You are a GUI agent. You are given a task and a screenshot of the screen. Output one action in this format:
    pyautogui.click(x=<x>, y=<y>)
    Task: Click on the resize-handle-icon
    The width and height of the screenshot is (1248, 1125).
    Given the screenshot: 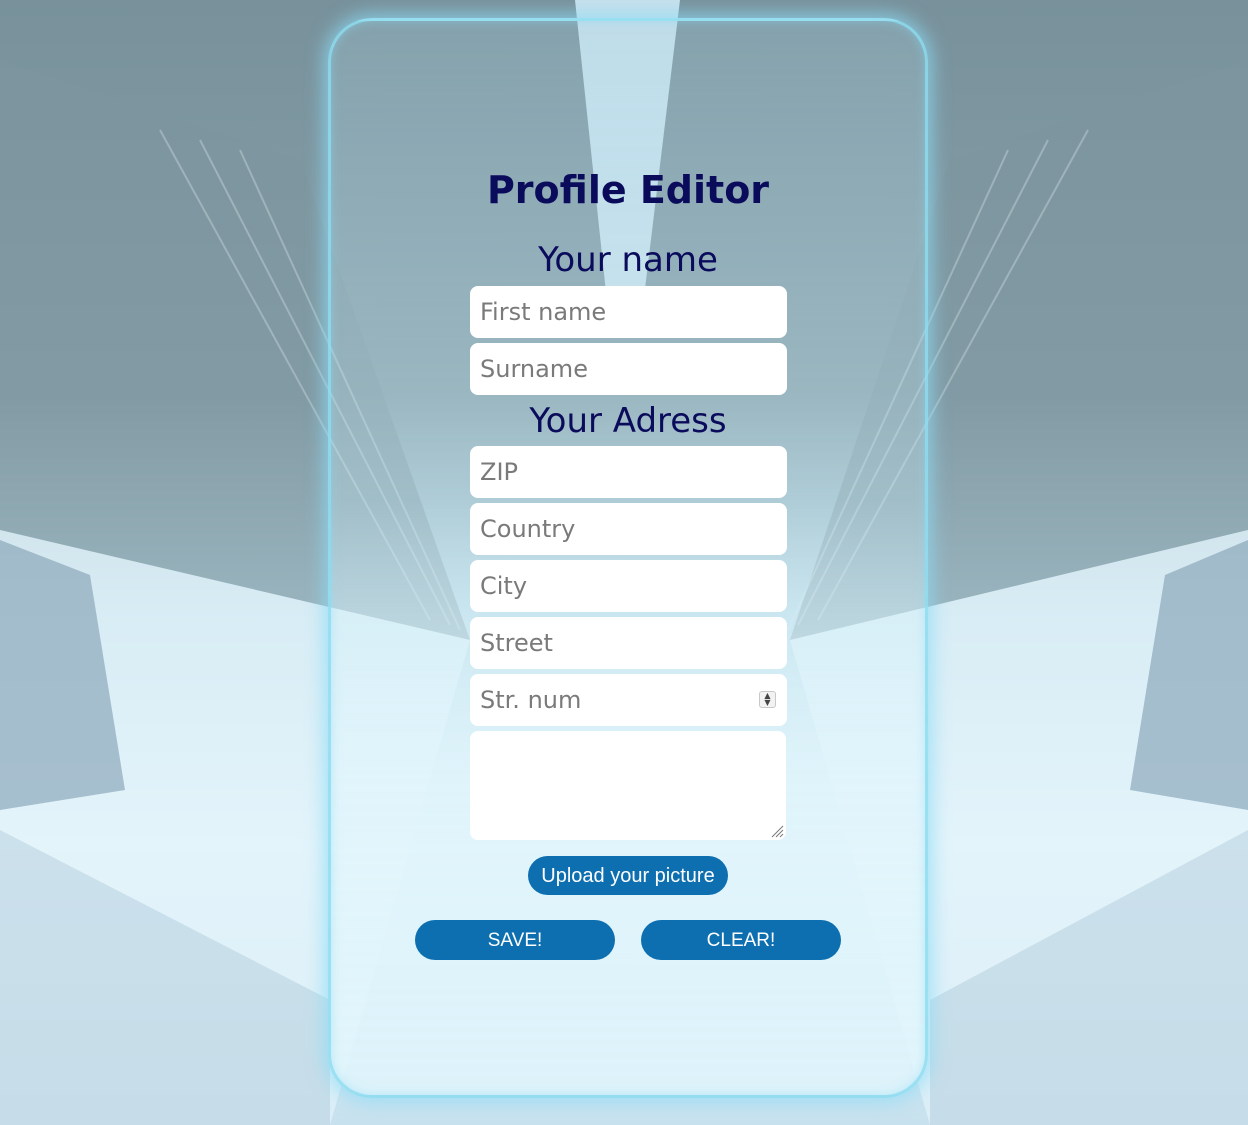 What is the action you would take?
    pyautogui.click(x=777, y=831)
    